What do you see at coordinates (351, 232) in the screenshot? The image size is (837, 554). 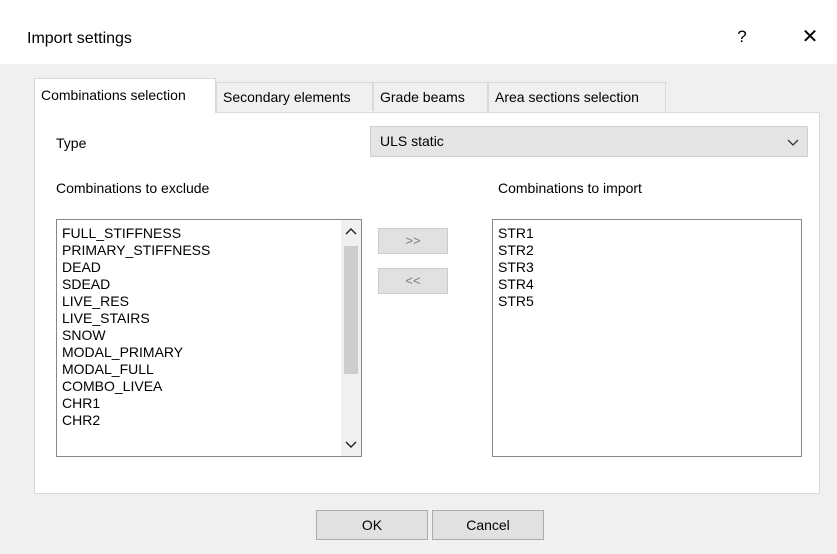 I see `chevron-up-icon` at bounding box center [351, 232].